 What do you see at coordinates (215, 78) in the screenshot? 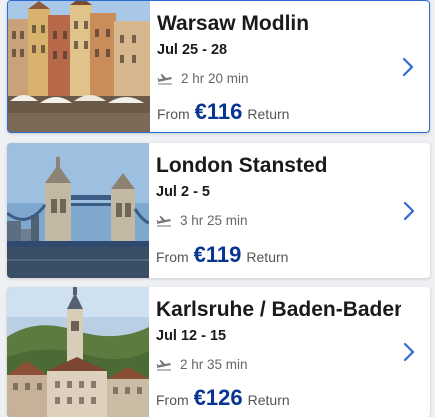
I see `duration-text: 2 hr 20 min` at bounding box center [215, 78].